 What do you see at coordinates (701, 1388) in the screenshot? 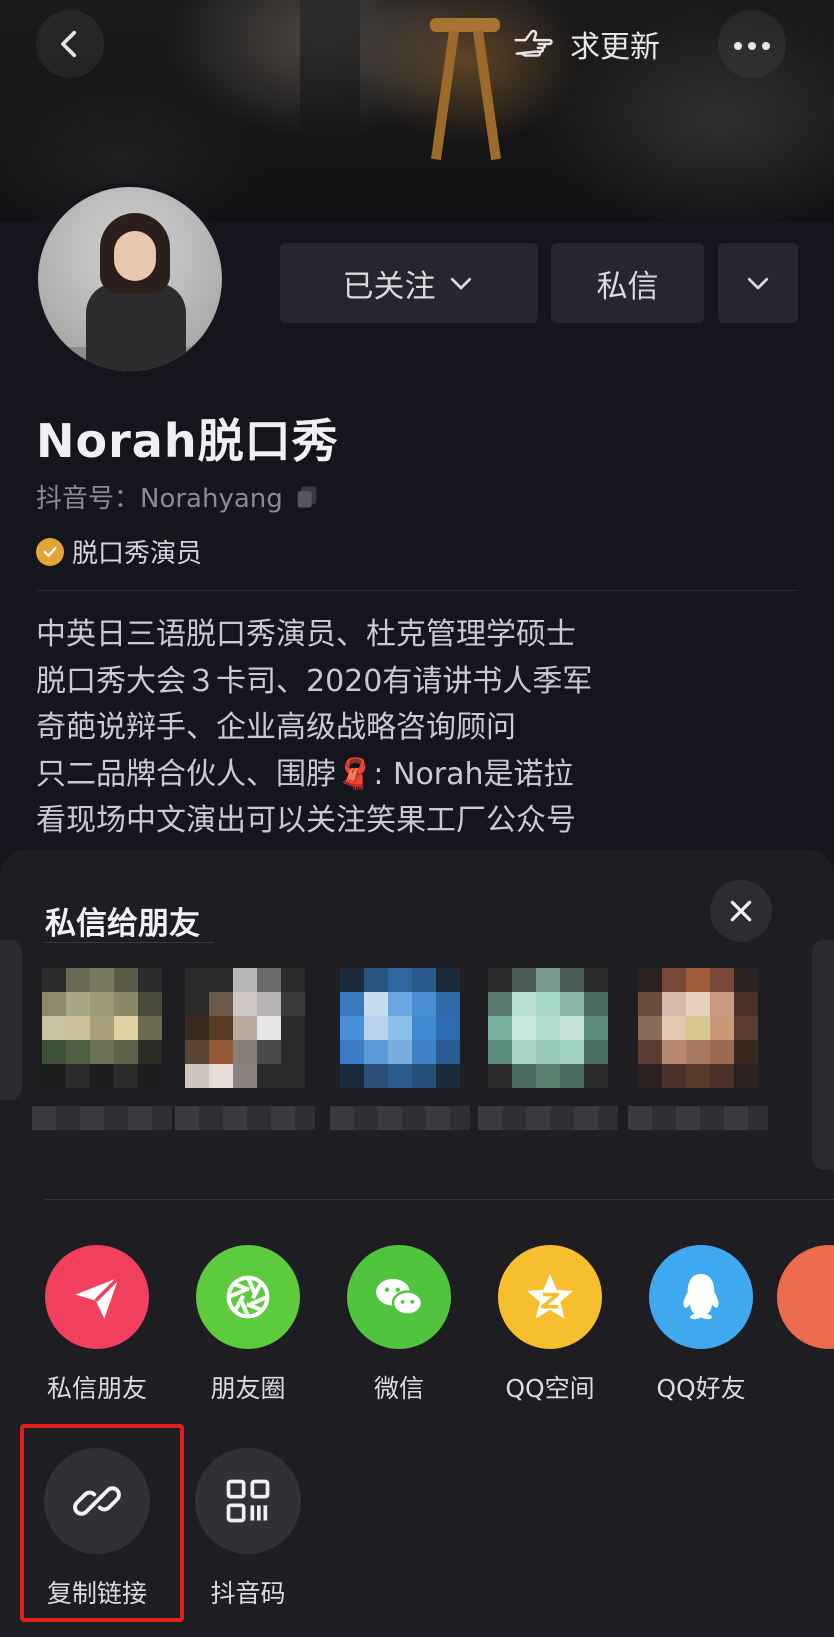
I see `share-target-label: QQ好友` at bounding box center [701, 1388].